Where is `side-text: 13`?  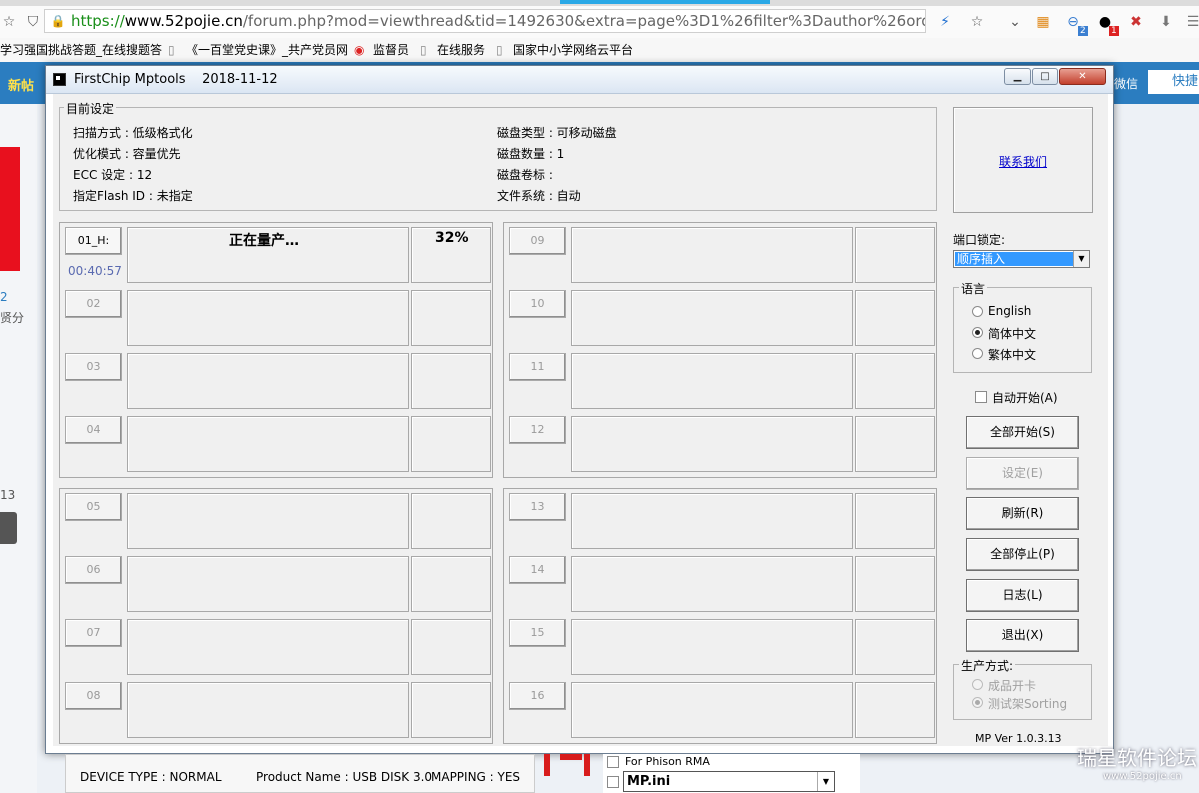
side-text: 13 is located at coordinates (8, 495).